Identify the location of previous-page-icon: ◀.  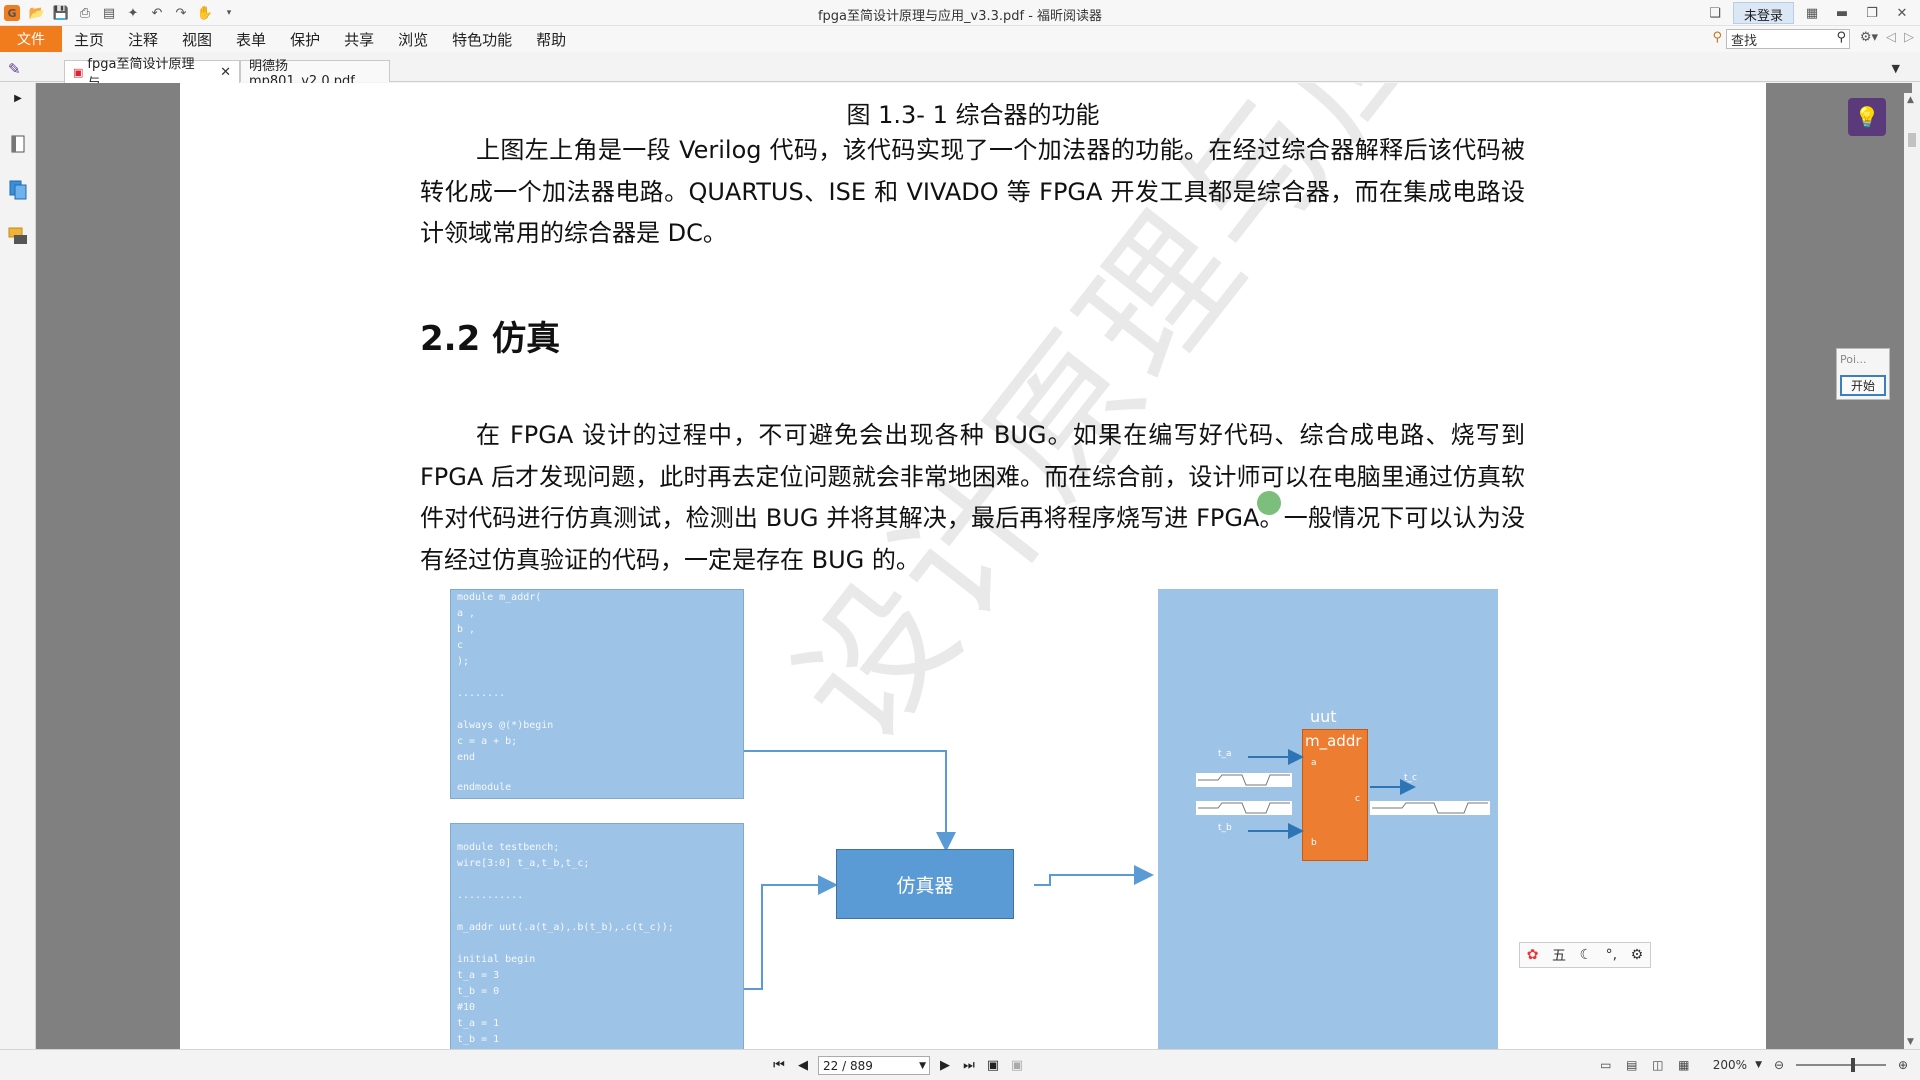
(803, 1066).